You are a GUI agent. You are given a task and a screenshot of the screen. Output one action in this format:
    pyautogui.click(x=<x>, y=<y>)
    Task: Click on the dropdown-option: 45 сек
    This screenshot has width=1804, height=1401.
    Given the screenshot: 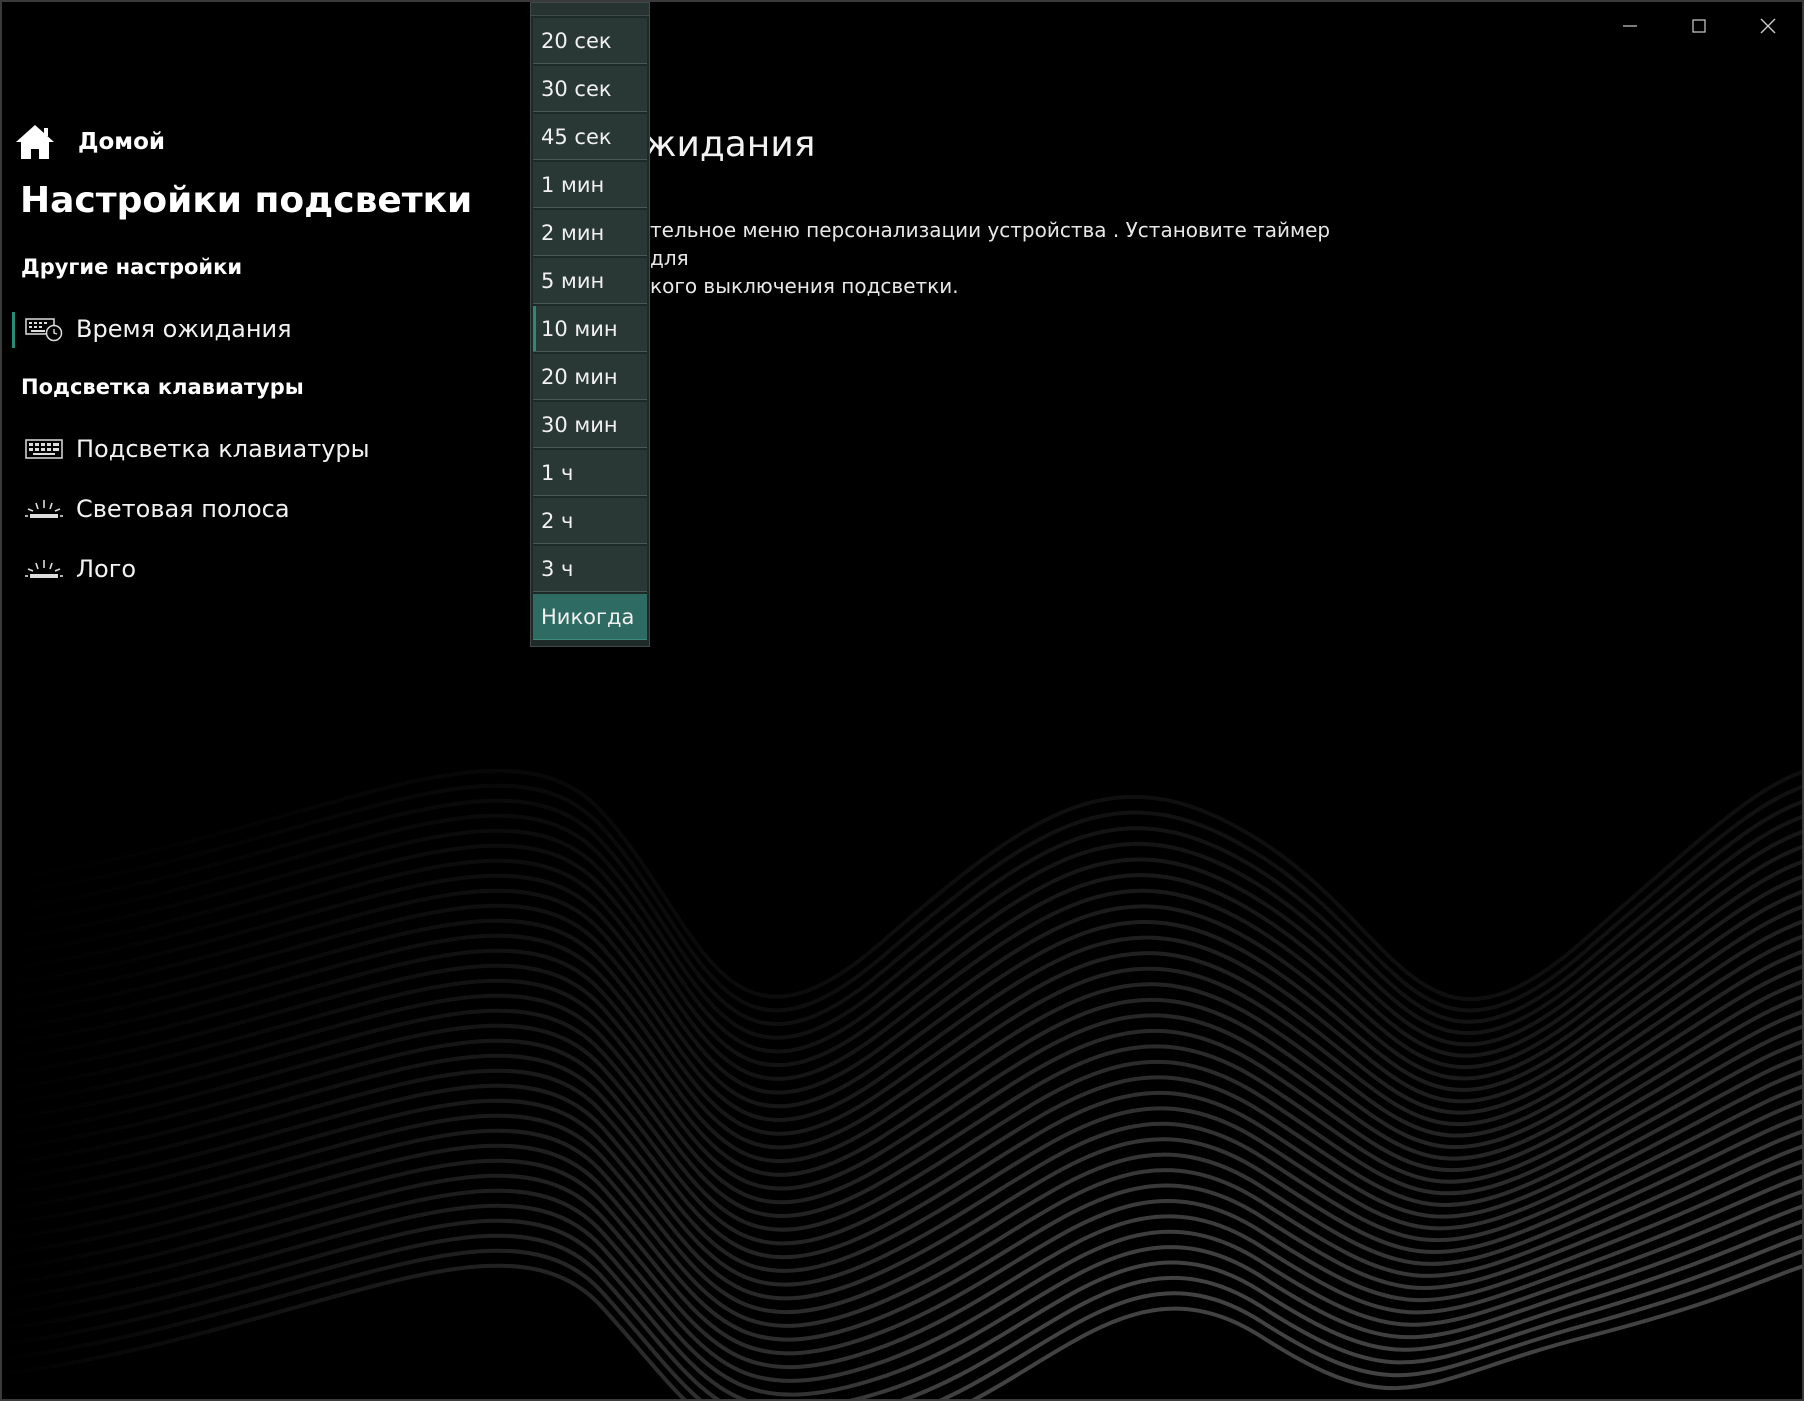 What is the action you would take?
    pyautogui.click(x=590, y=137)
    